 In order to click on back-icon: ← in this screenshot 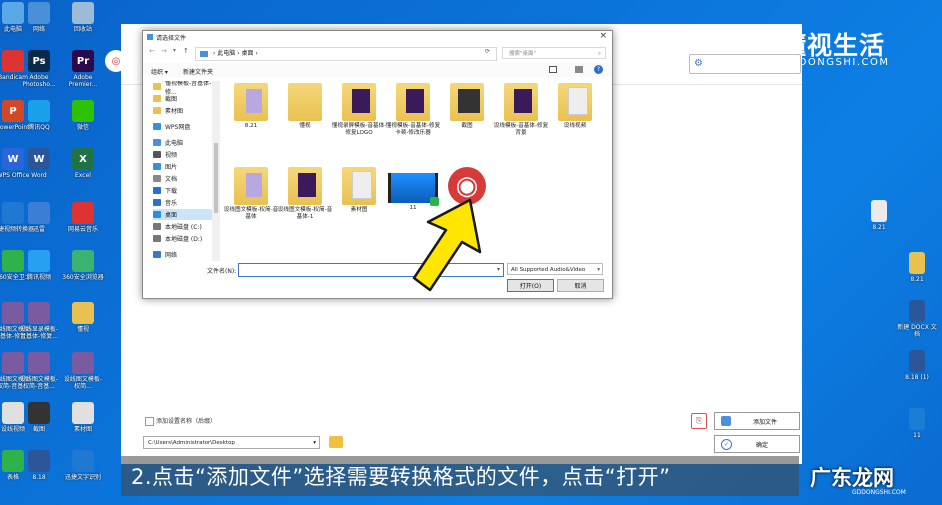, I will do `click(152, 51)`.